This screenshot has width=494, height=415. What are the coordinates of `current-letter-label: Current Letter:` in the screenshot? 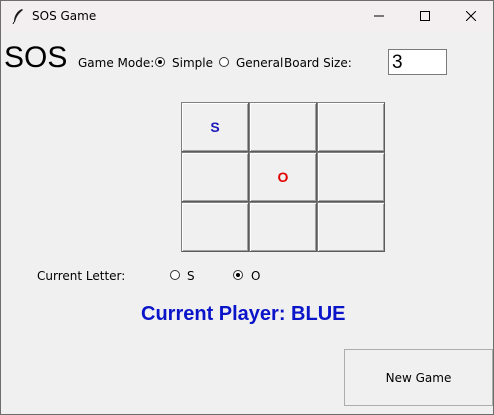 It's located at (81, 276).